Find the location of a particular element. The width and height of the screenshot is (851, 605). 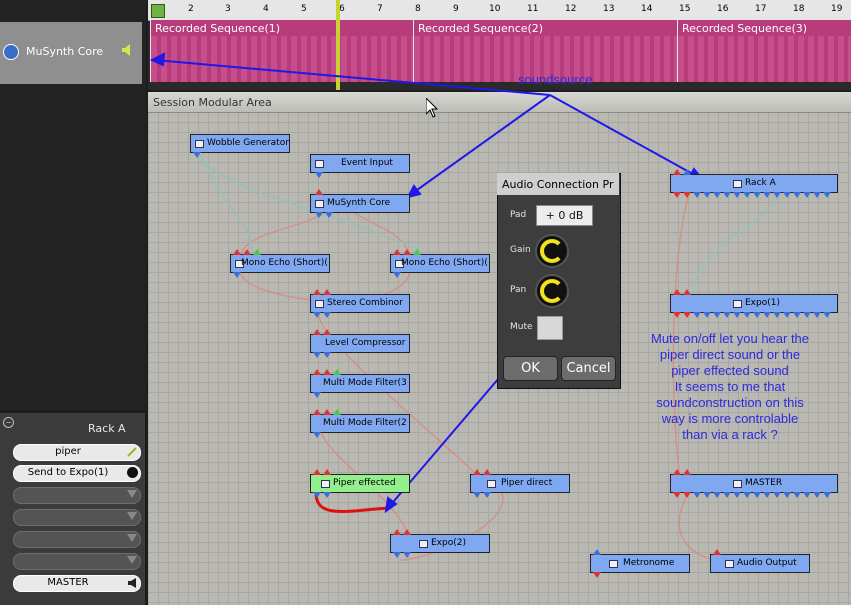

module-audio-output: Audio Output is located at coordinates (760, 561).